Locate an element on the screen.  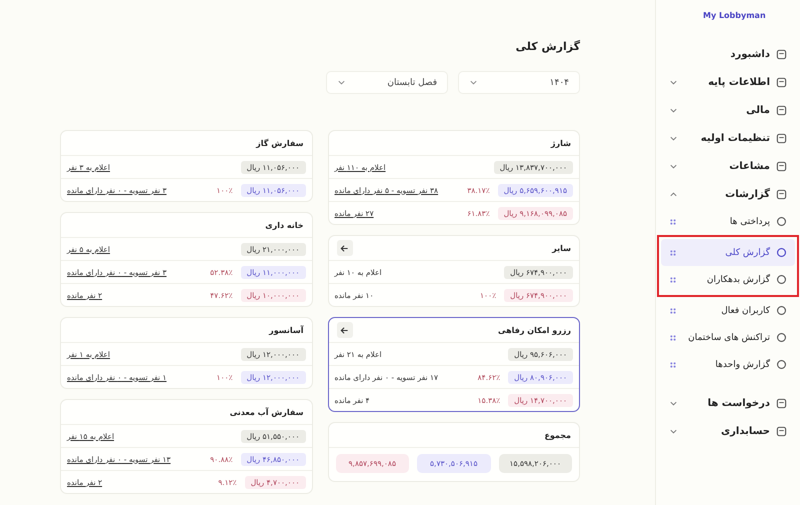
dropdown: ۱۴۰۴ is located at coordinates (519, 82).